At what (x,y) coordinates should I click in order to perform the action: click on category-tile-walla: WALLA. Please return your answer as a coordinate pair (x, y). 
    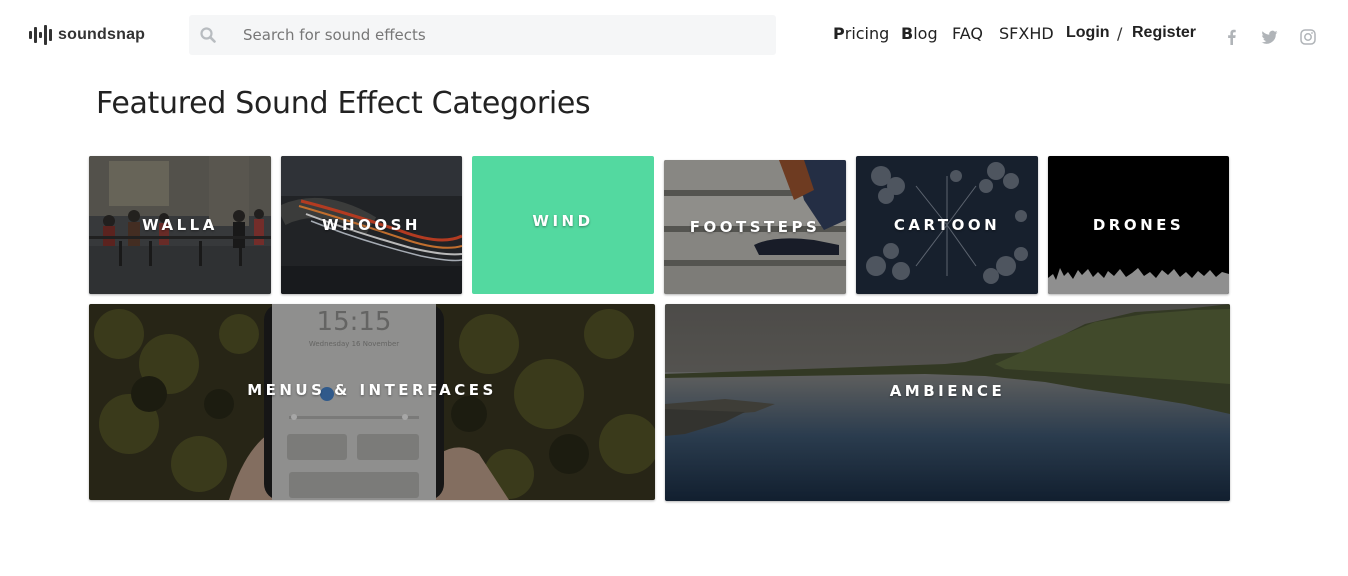
    Looking at the image, I should click on (180, 225).